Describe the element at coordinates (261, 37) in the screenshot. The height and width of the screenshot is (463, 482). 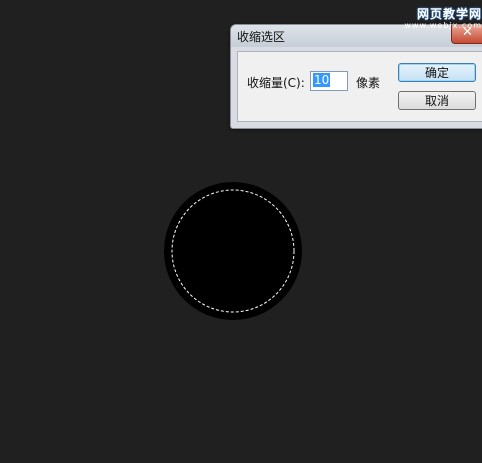
I see `dialog-title: 收缩选区` at that location.